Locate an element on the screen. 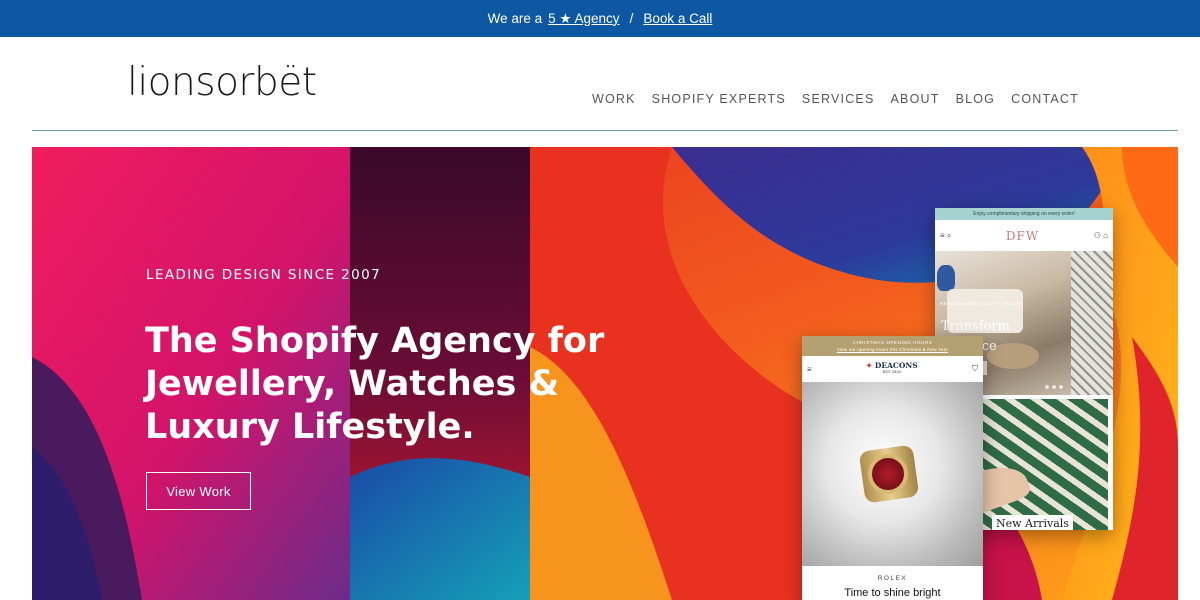 This screenshot has width=1200, height=600. dfw-header: ≡ ⌕ DFW ⚇ ⌂ is located at coordinates (1024, 235).